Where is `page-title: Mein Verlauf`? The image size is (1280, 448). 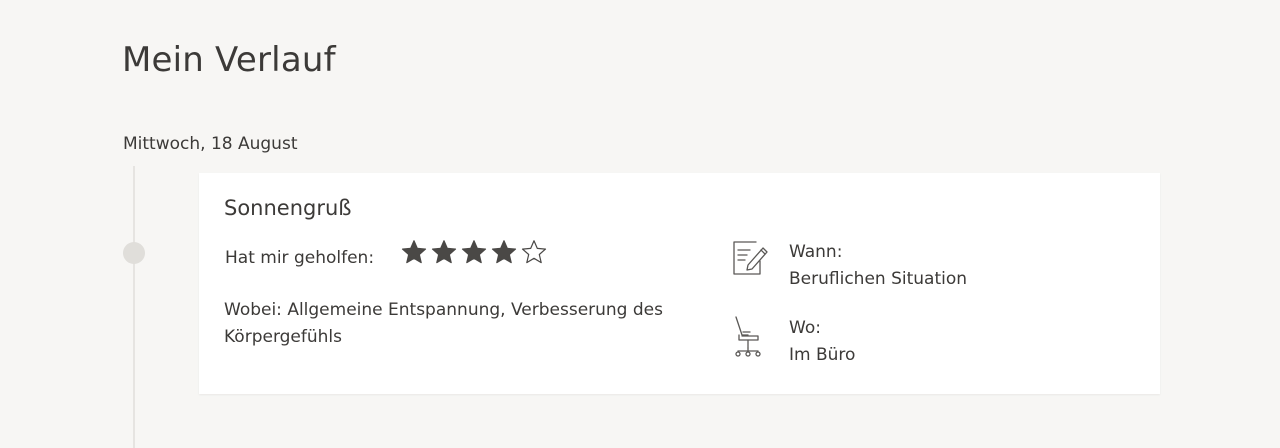
page-title: Mein Verlauf is located at coordinates (229, 60).